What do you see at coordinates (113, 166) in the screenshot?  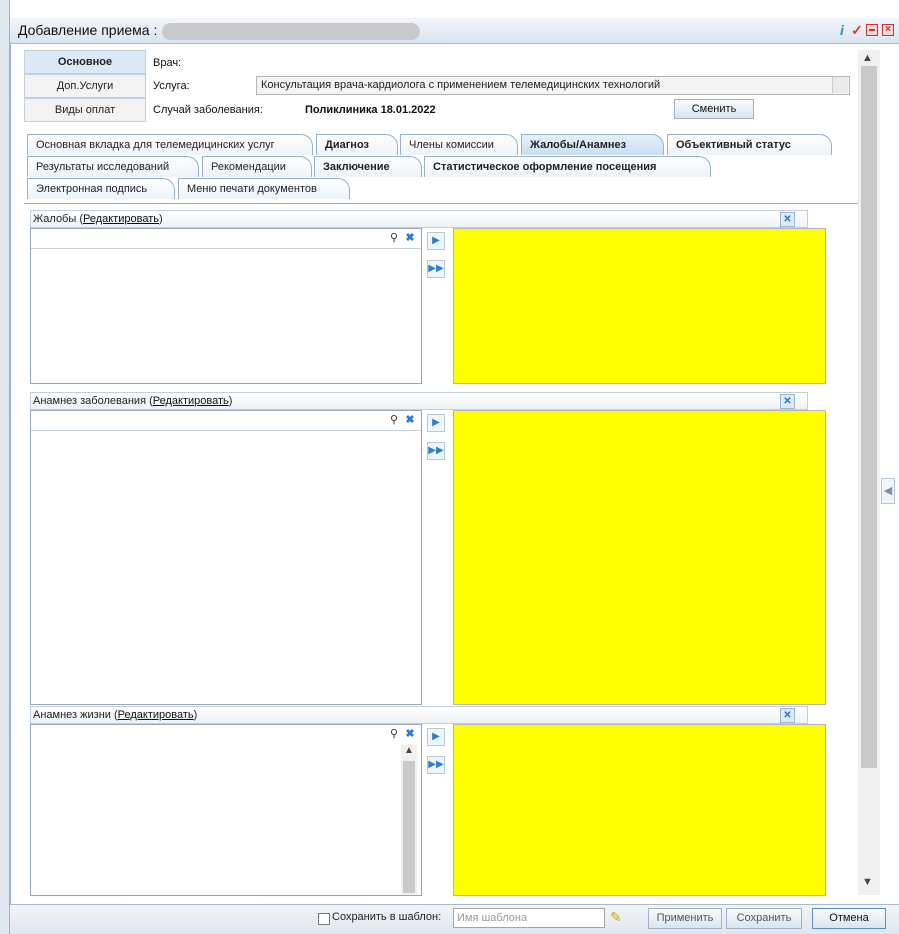 I see `tab-research-results: Результаты исследований` at bounding box center [113, 166].